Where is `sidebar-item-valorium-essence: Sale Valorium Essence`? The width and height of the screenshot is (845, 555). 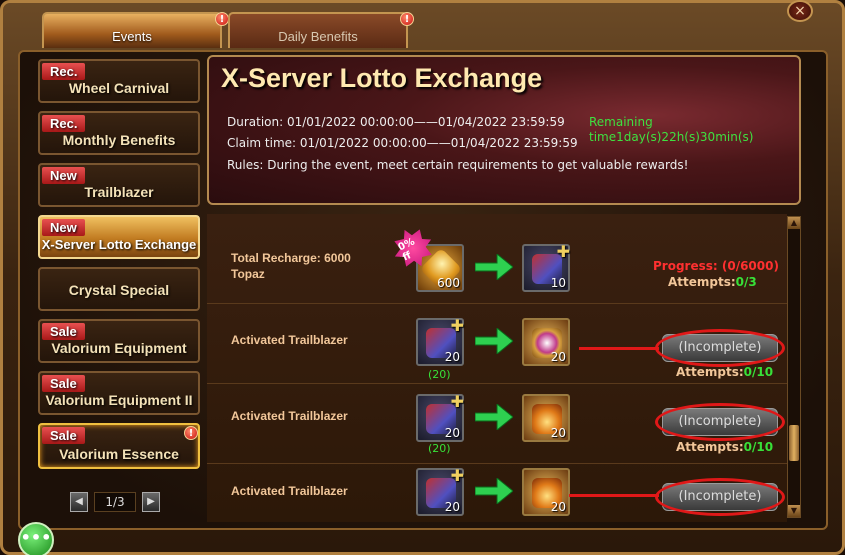
sidebar-item-valorium-essence: Sale Valorium Essence is located at coordinates (119, 446).